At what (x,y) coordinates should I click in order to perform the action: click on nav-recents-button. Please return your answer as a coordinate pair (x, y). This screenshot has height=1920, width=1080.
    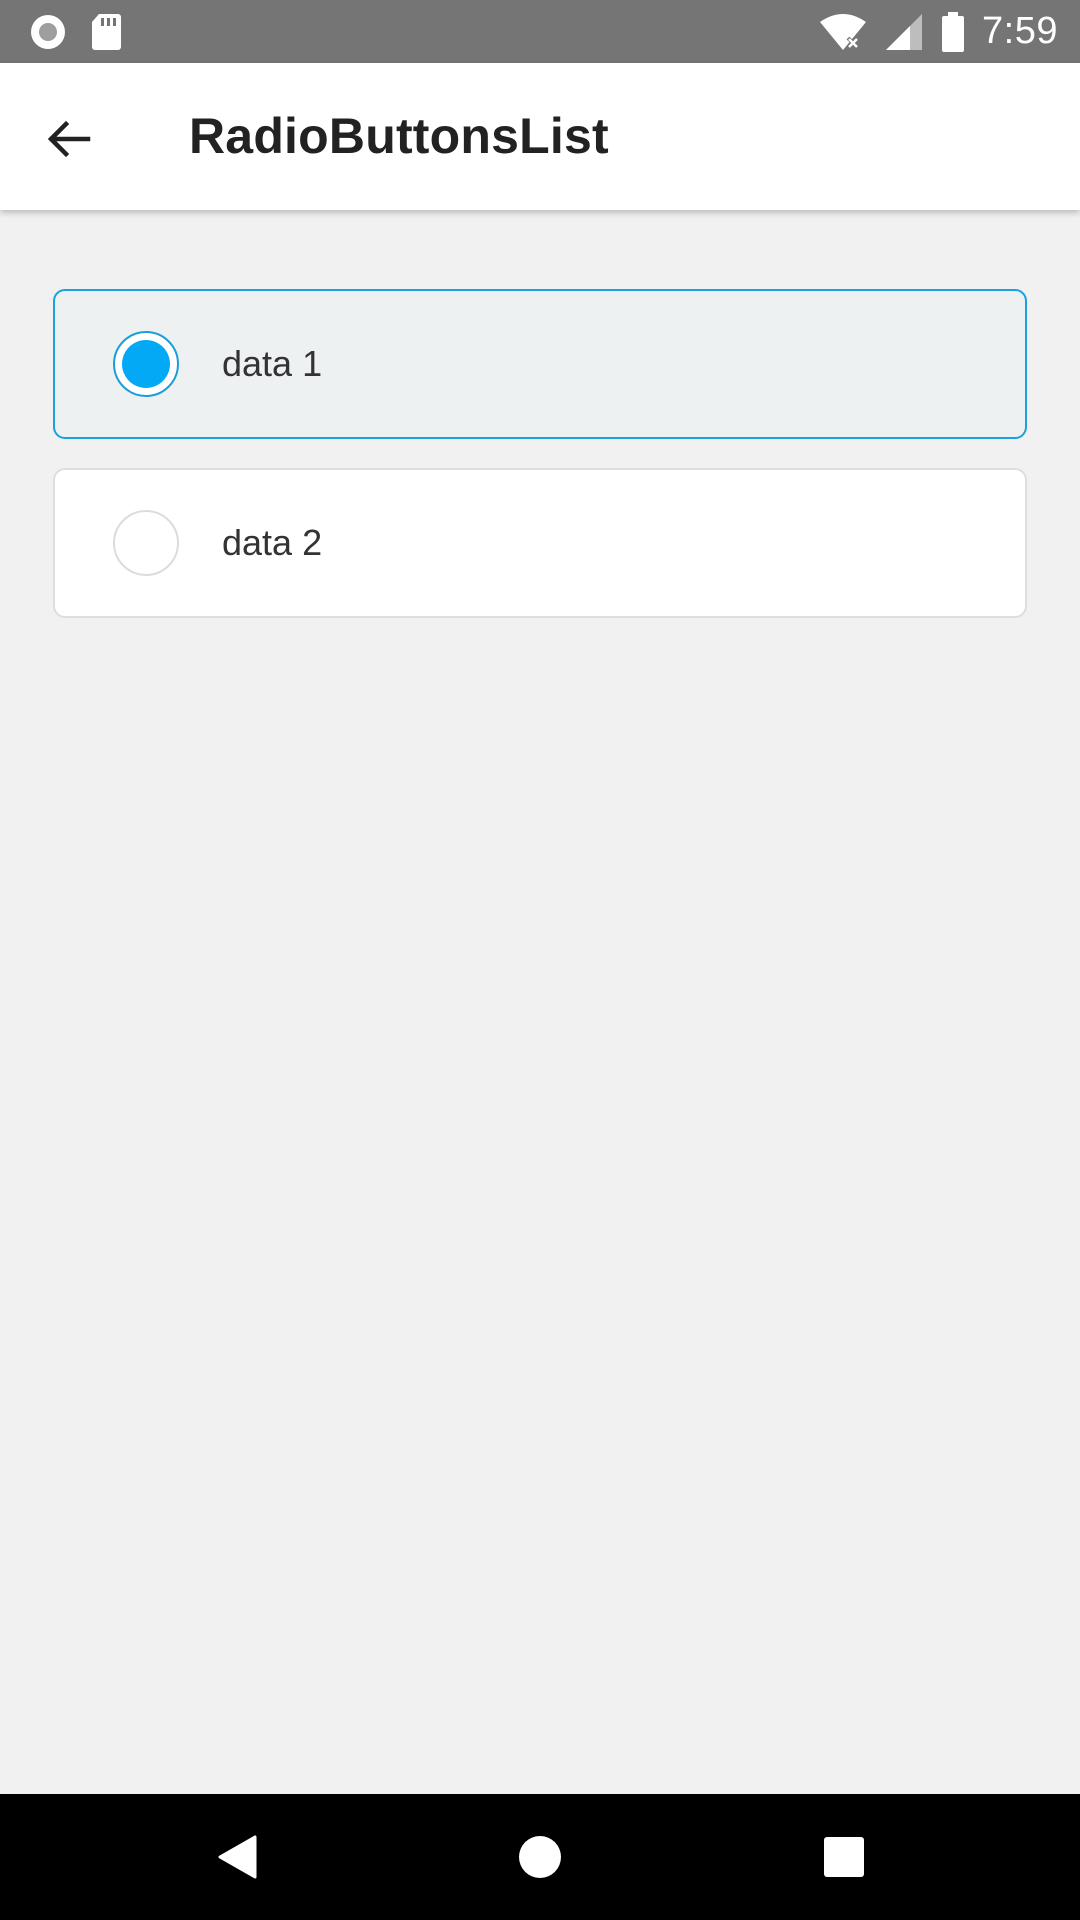
    Looking at the image, I should click on (844, 1857).